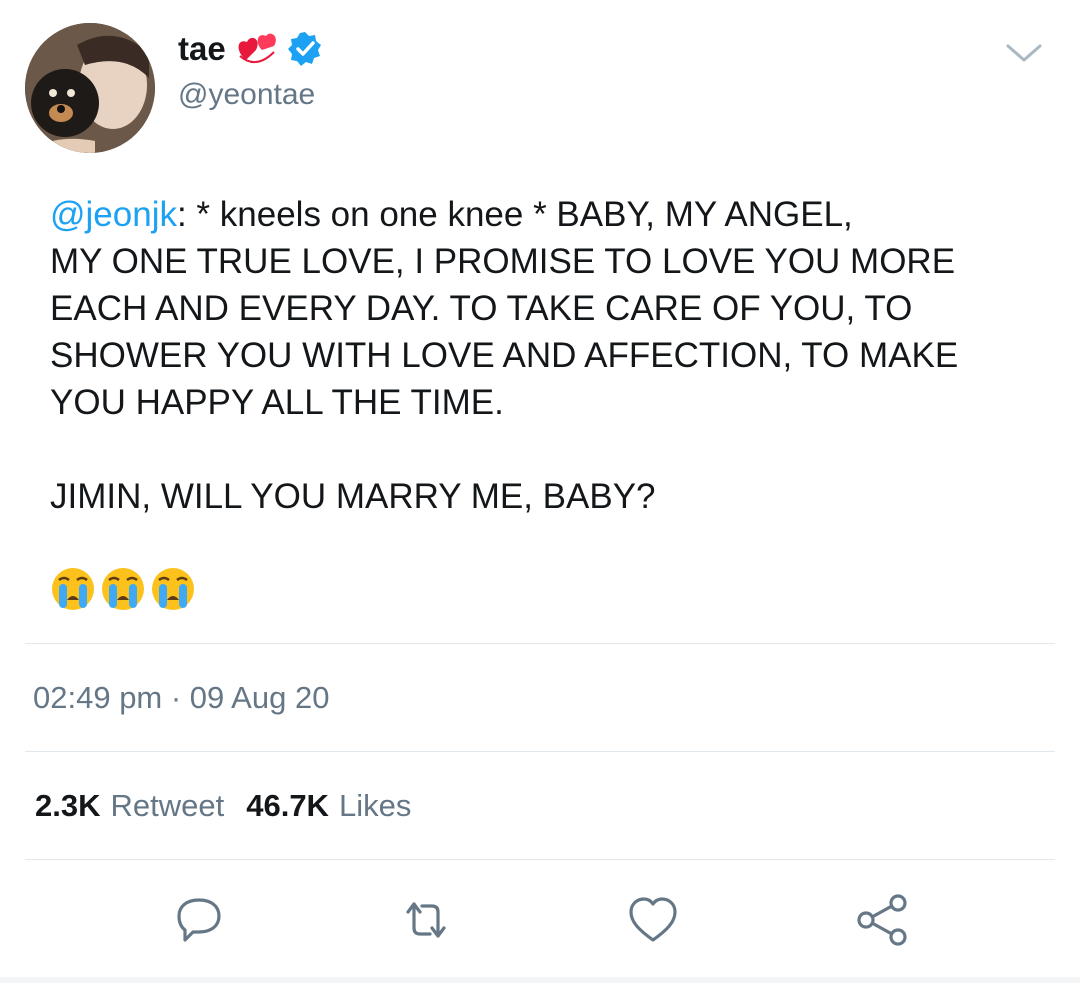 The image size is (1080, 983). I want to click on retweet-label: Retweet, so click(167, 805).